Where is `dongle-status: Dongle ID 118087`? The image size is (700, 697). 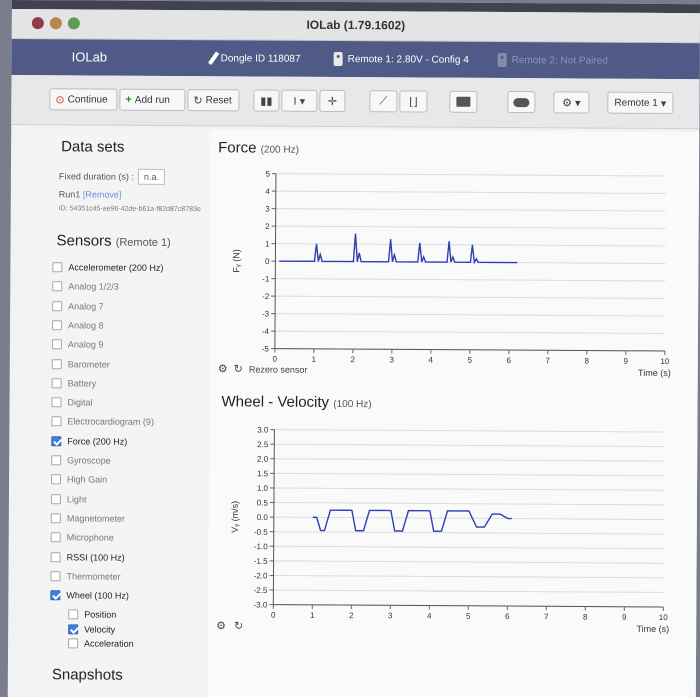
dongle-status: Dongle ID 118087 is located at coordinates (254, 58).